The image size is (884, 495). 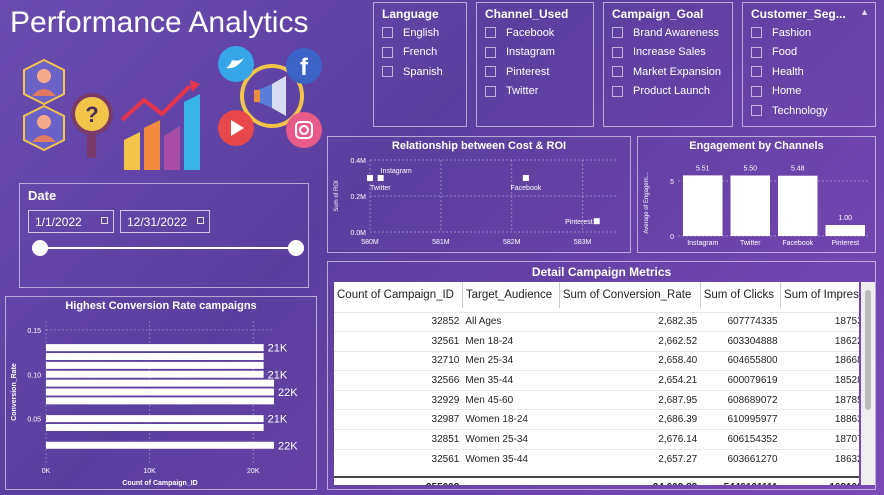 I want to click on goal-option: Increase Sales, so click(x=668, y=53).